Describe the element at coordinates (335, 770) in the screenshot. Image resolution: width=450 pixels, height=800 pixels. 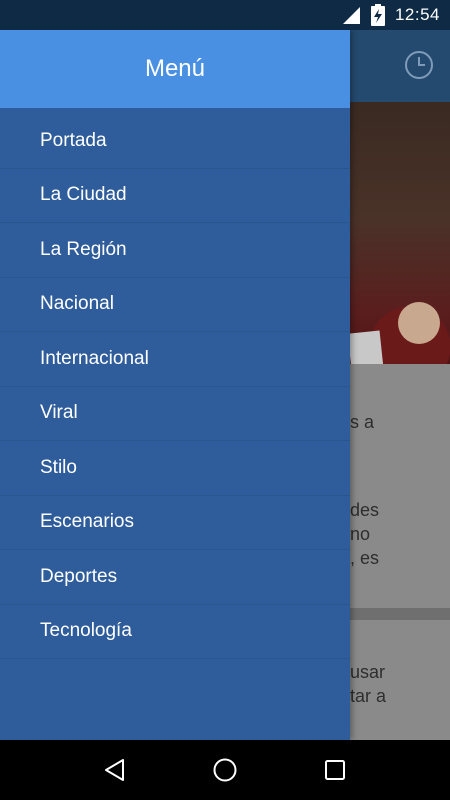
I see `recents-icon` at that location.